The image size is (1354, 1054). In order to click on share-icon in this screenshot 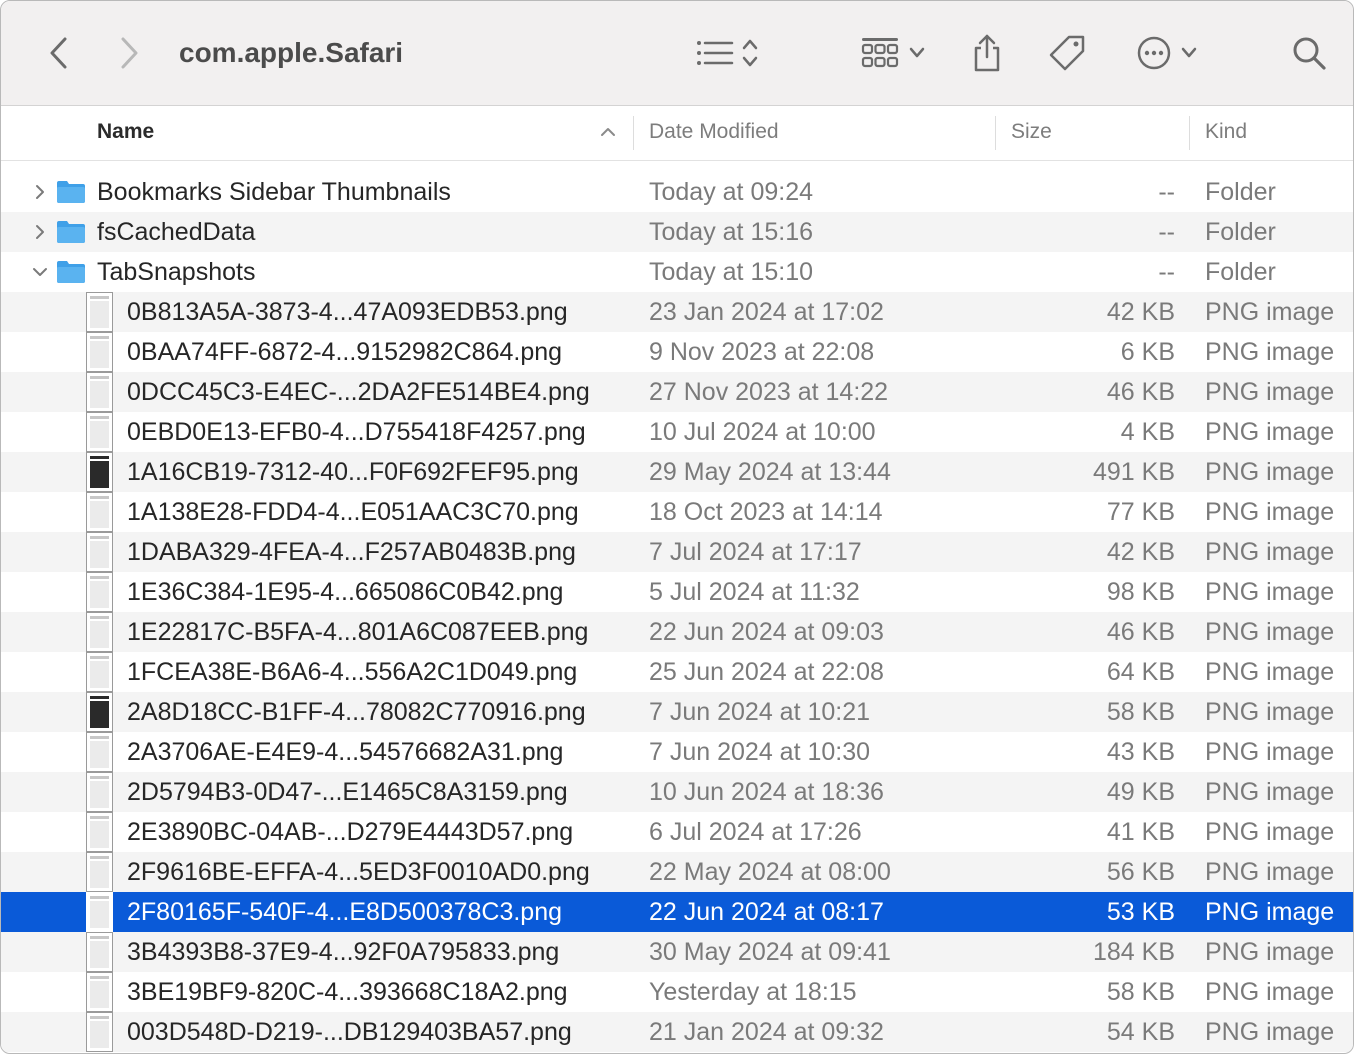, I will do `click(987, 53)`.